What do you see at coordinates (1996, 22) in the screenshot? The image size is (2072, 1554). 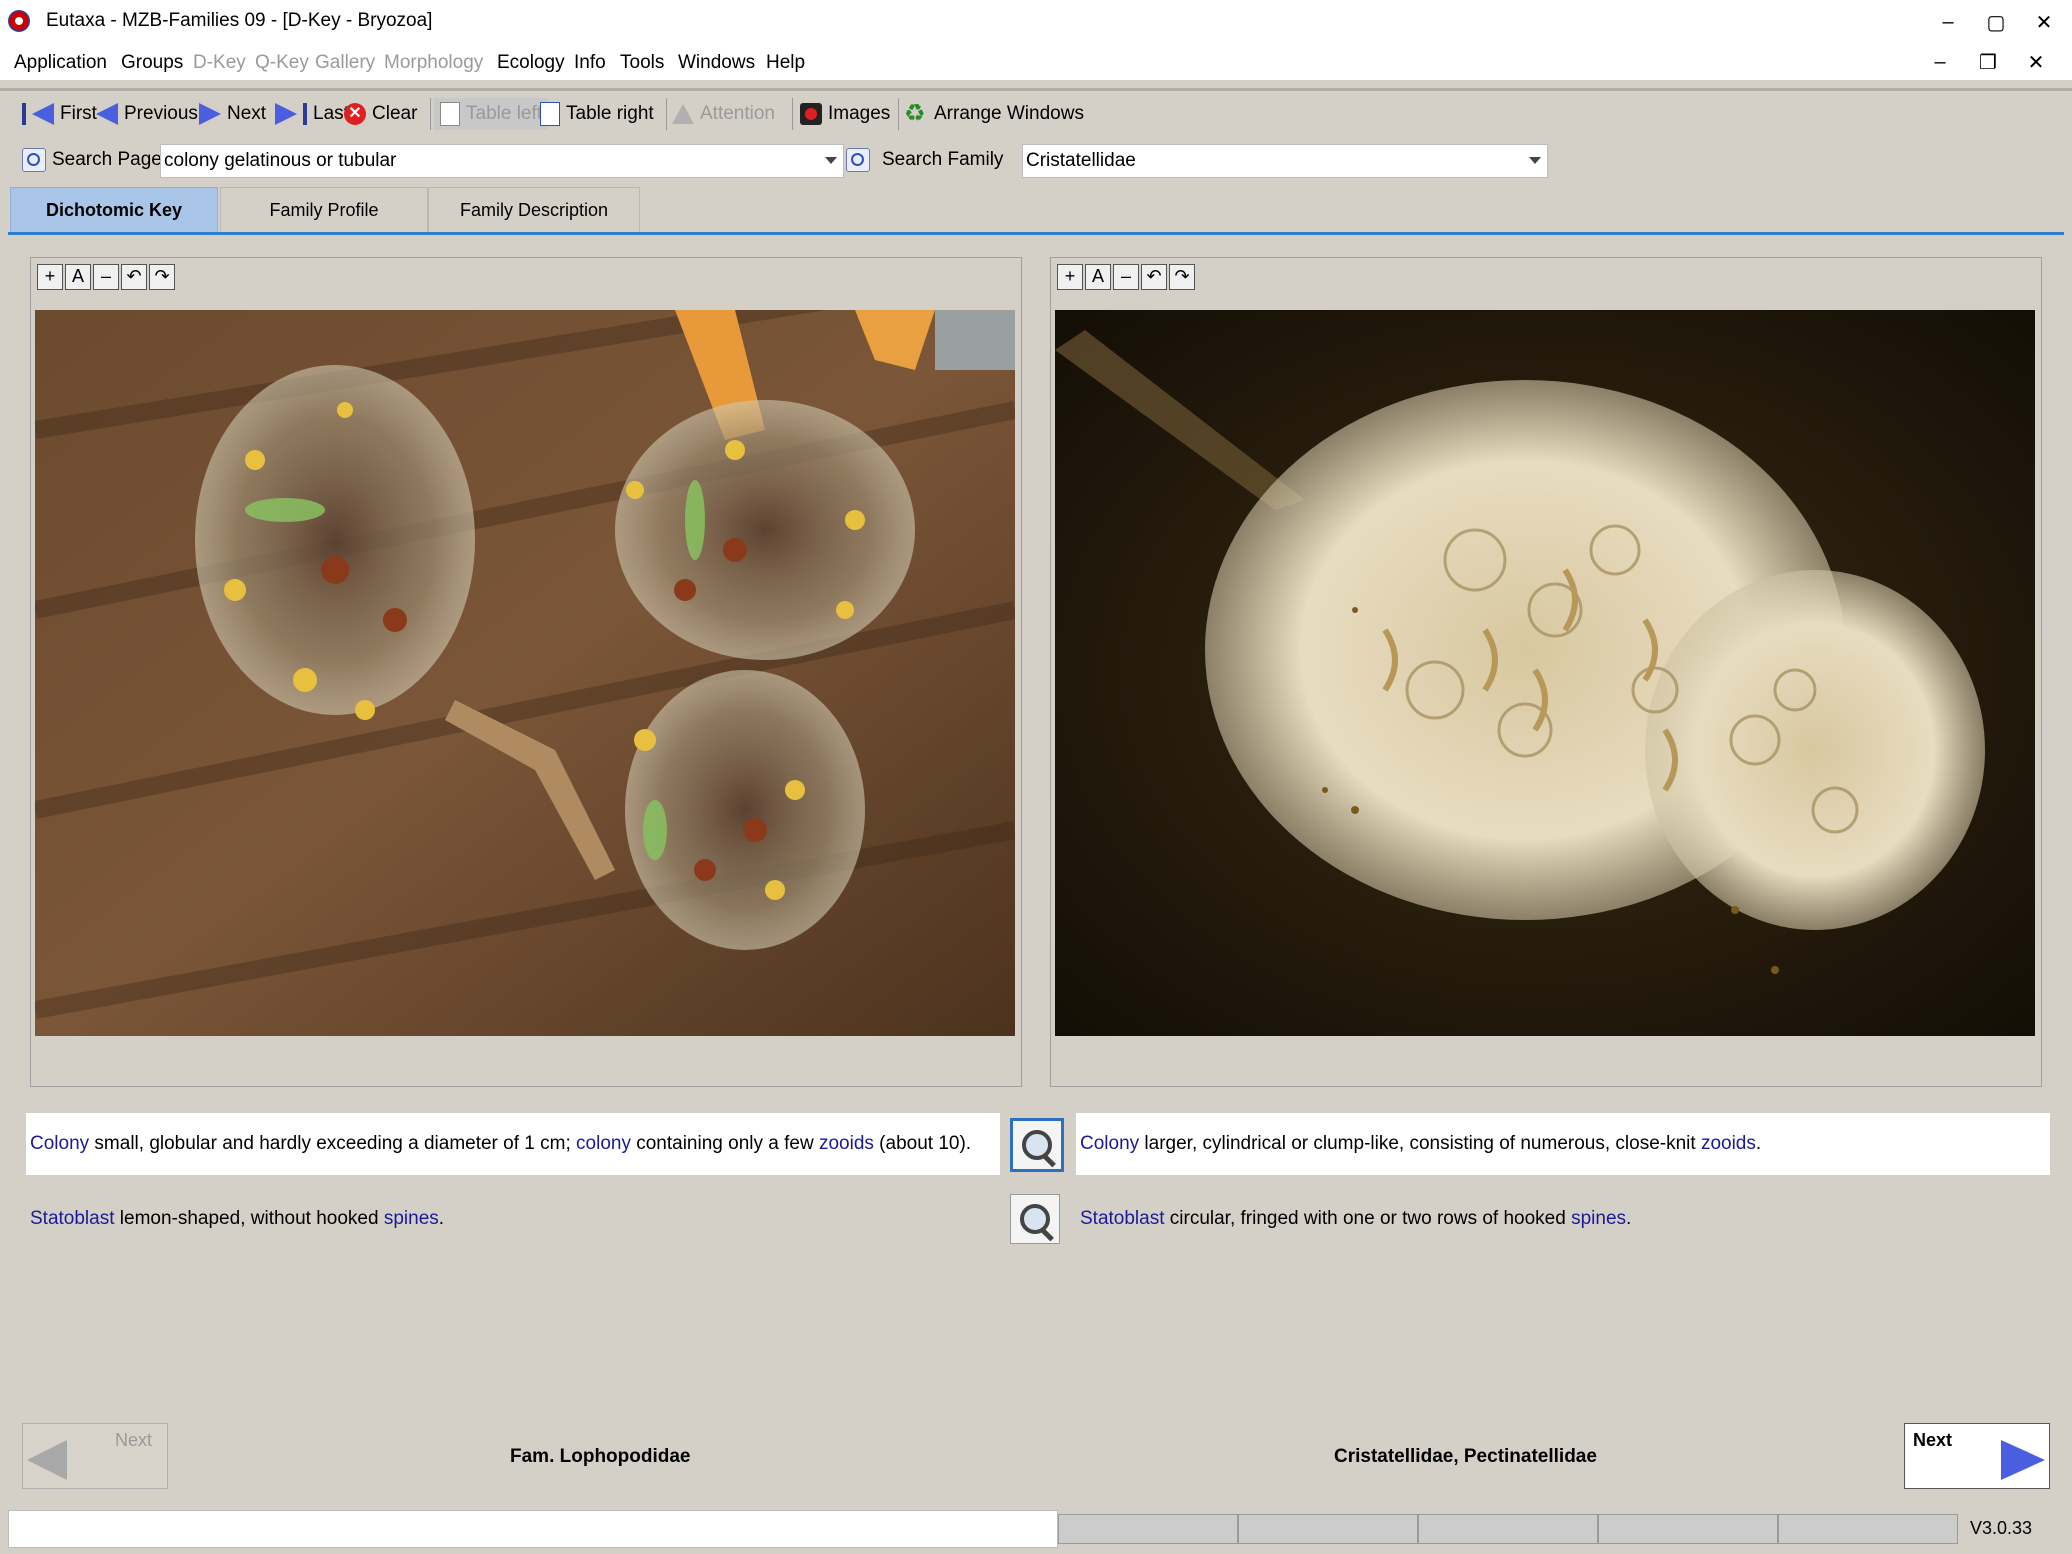 I see `maximize-button: ▢` at bounding box center [1996, 22].